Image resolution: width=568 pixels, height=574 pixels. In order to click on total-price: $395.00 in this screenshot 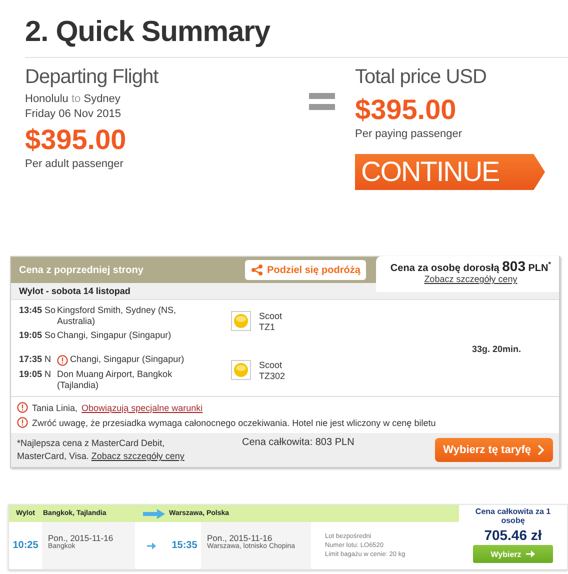, I will do `click(405, 110)`.